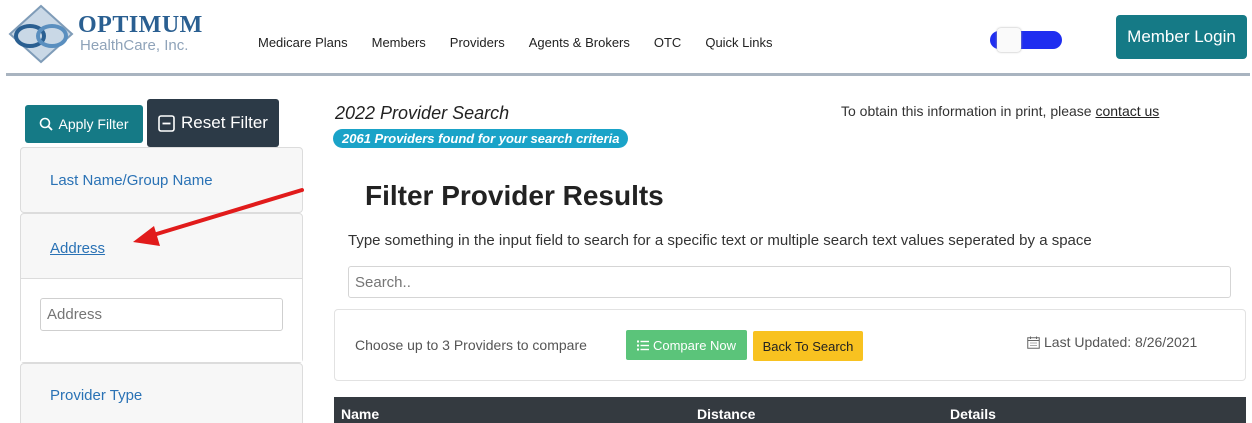  What do you see at coordinates (399, 42) in the screenshot?
I see `nav-members: Members` at bounding box center [399, 42].